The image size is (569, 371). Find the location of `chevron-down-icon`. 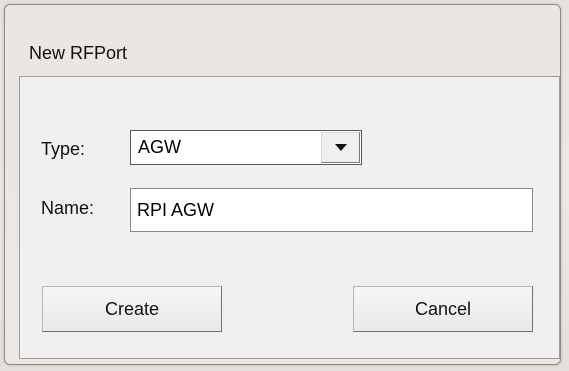

chevron-down-icon is located at coordinates (341, 147).